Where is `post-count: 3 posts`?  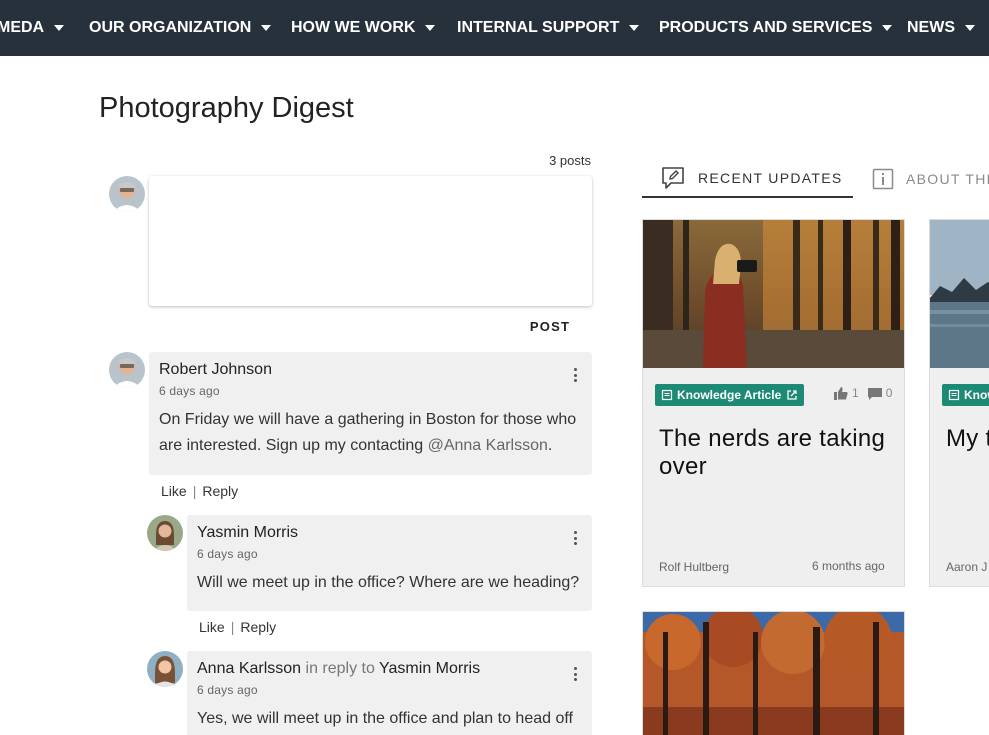 post-count: 3 posts is located at coordinates (570, 160).